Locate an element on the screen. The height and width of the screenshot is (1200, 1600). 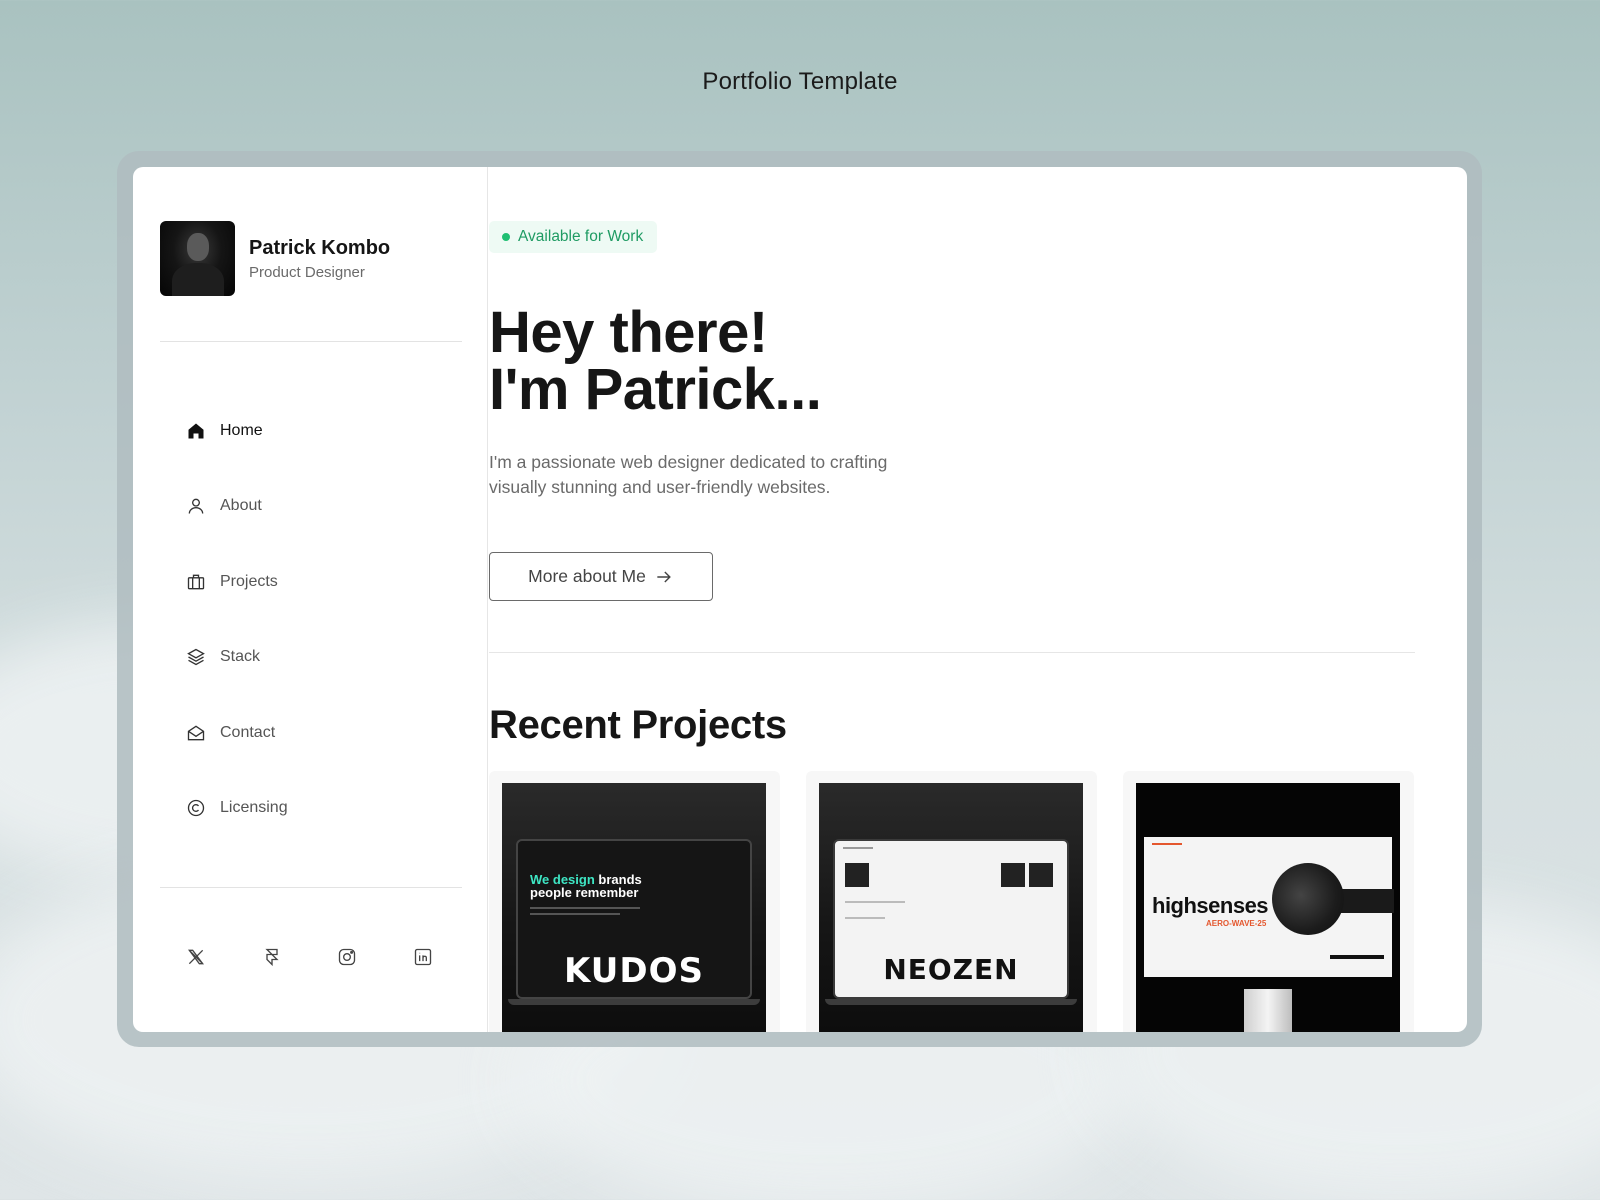
sidebar-item-label: About is located at coordinates (241, 506).